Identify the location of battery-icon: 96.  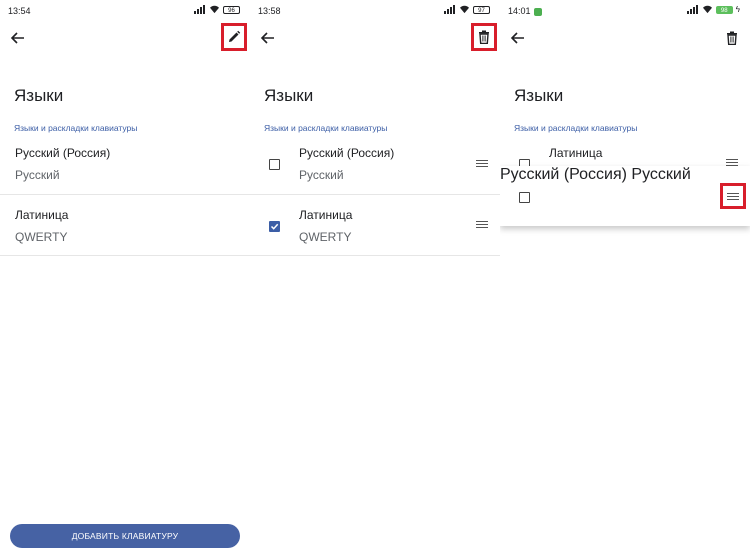
(231, 9).